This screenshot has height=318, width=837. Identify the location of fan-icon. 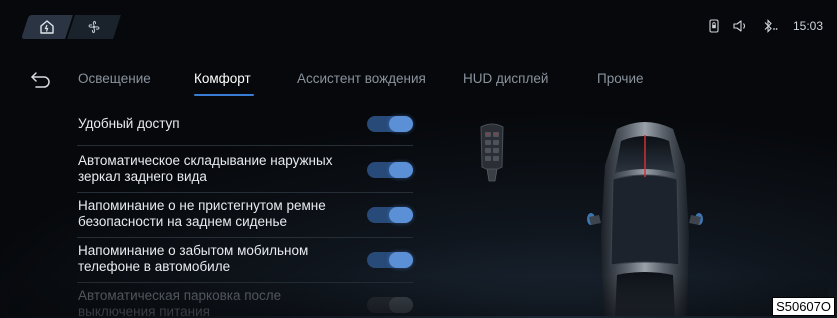
(94, 27).